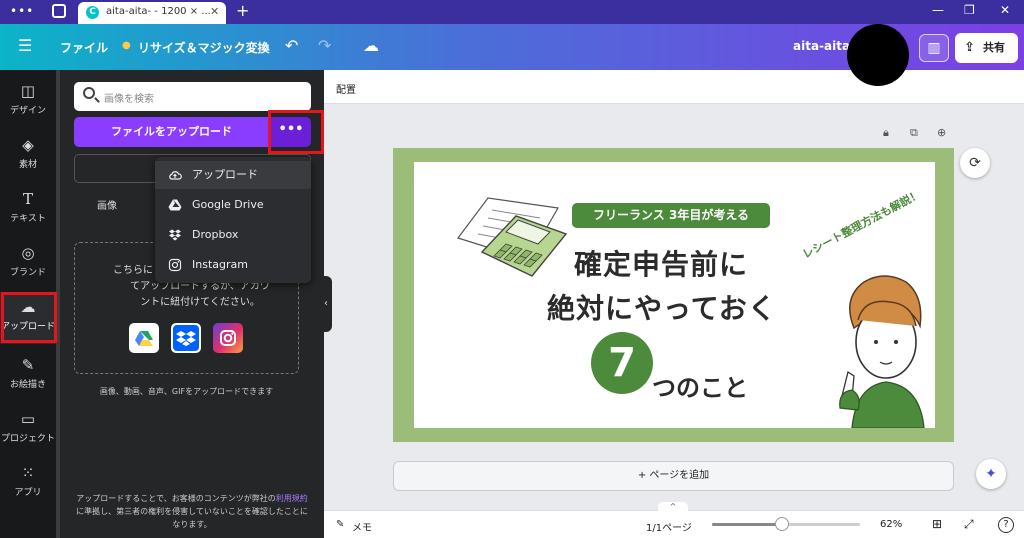  I want to click on rail-item-brand: ◎ ブランド, so click(28, 264).